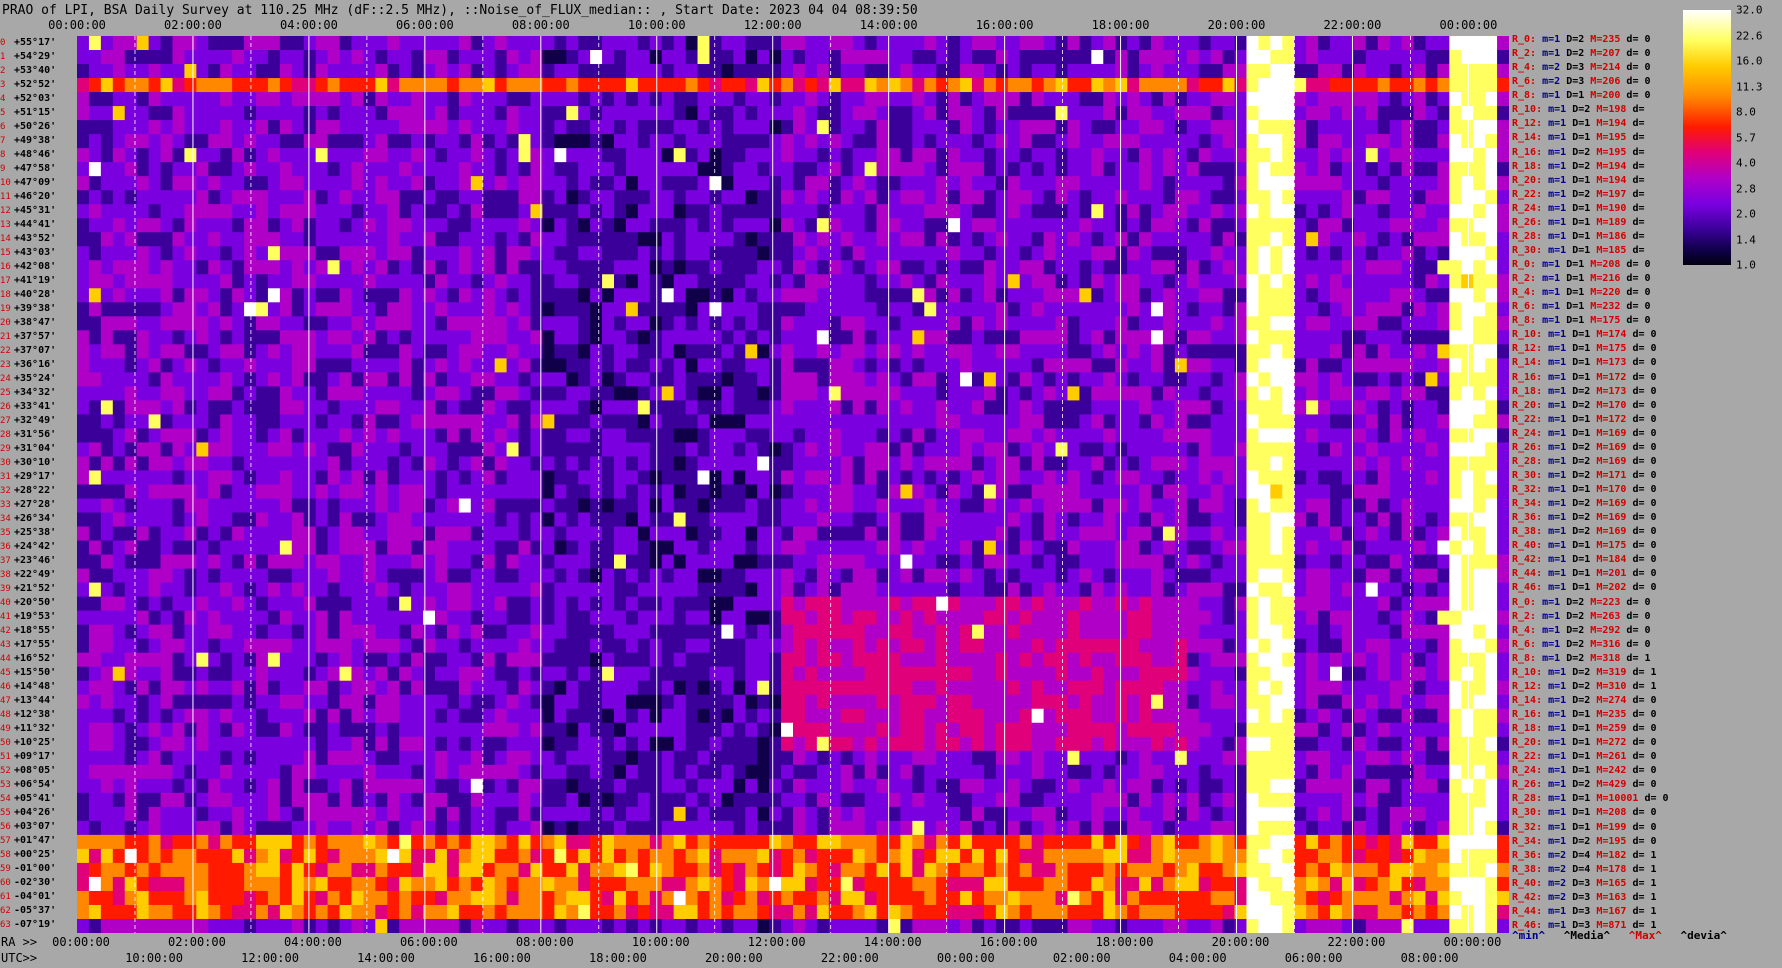 Image resolution: width=1782 pixels, height=968 pixels. I want to click on declination-row: 57 +01°47', so click(36, 841).